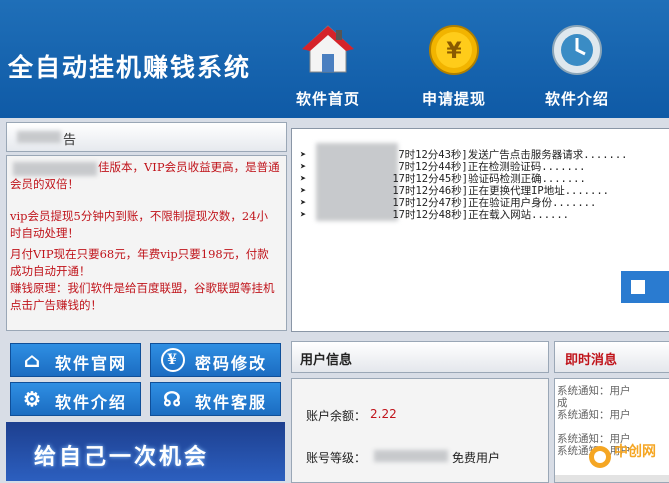 This screenshot has width=669, height=483. I want to click on square-icon, so click(638, 287).